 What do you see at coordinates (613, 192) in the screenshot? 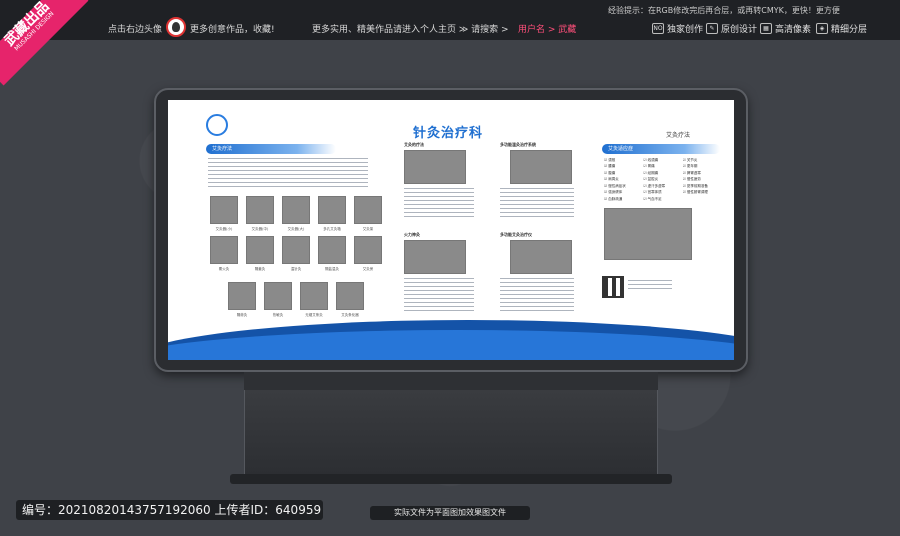
I see `indication-item: ☑ 强身健体` at bounding box center [613, 192].